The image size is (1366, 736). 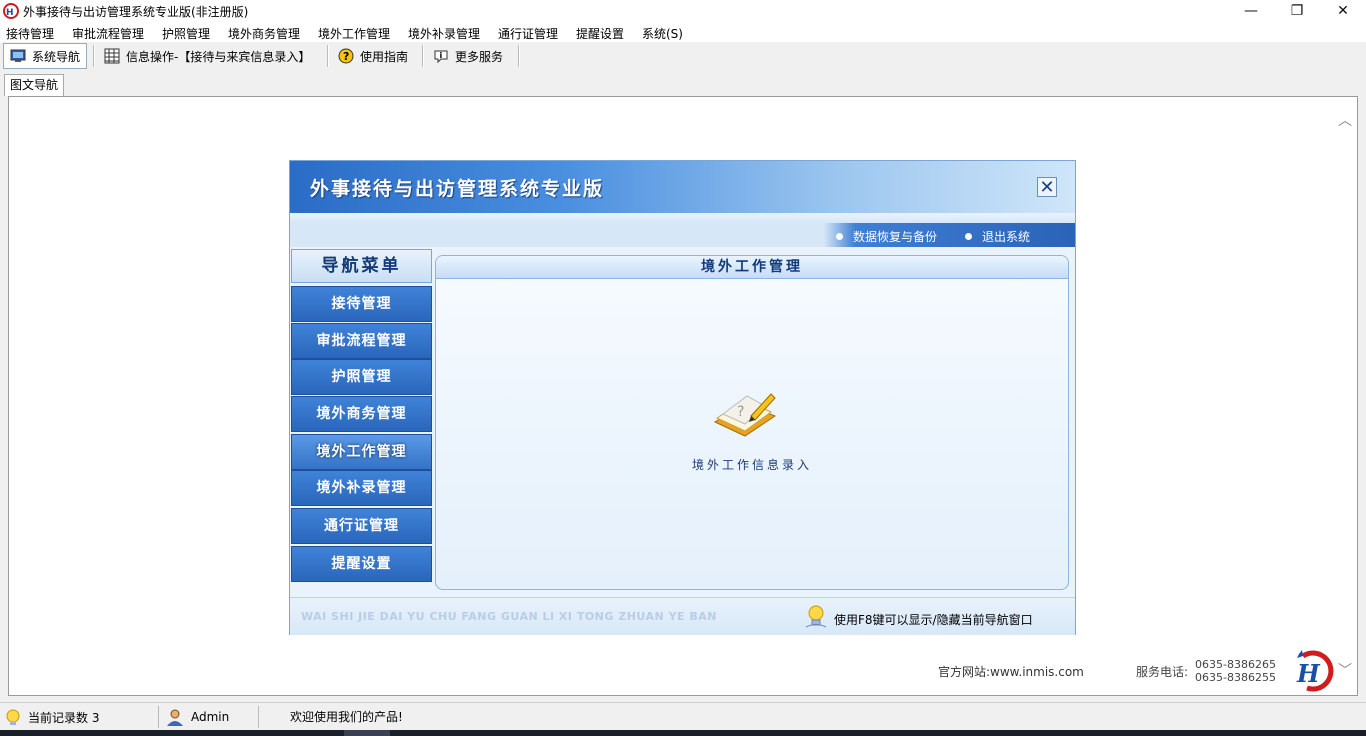 I want to click on user-guide-button: ? 使用指南, so click(x=375, y=56).